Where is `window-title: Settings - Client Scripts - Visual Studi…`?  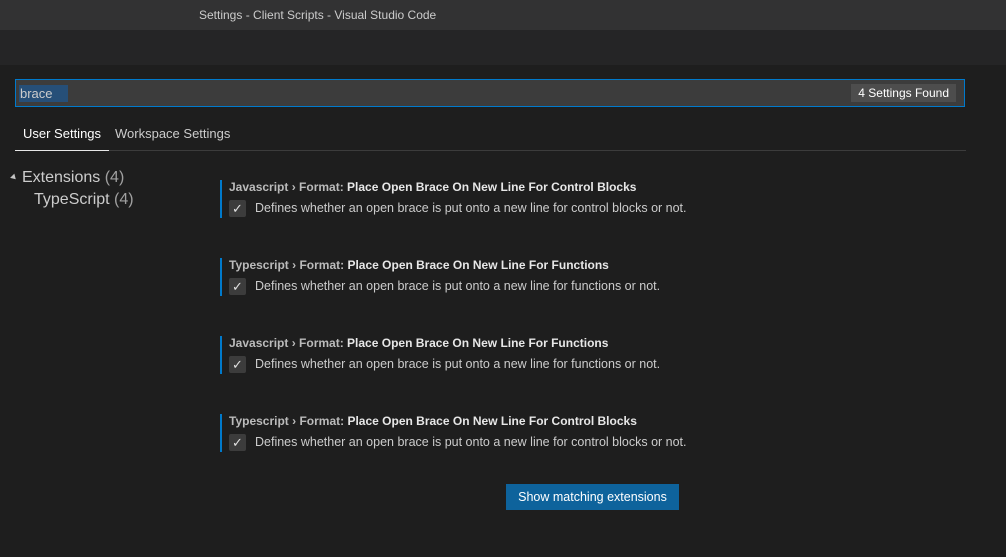 window-title: Settings - Client Scripts - Visual Studi… is located at coordinates (318, 15).